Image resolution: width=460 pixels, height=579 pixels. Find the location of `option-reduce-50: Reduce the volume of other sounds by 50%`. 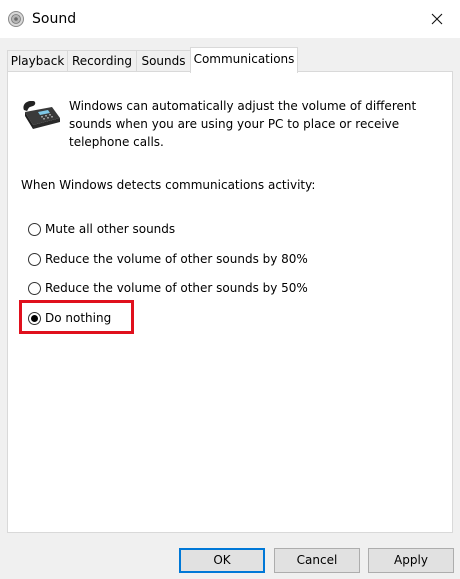

option-reduce-50: Reduce the volume of other sounds by 50% is located at coordinates (168, 288).